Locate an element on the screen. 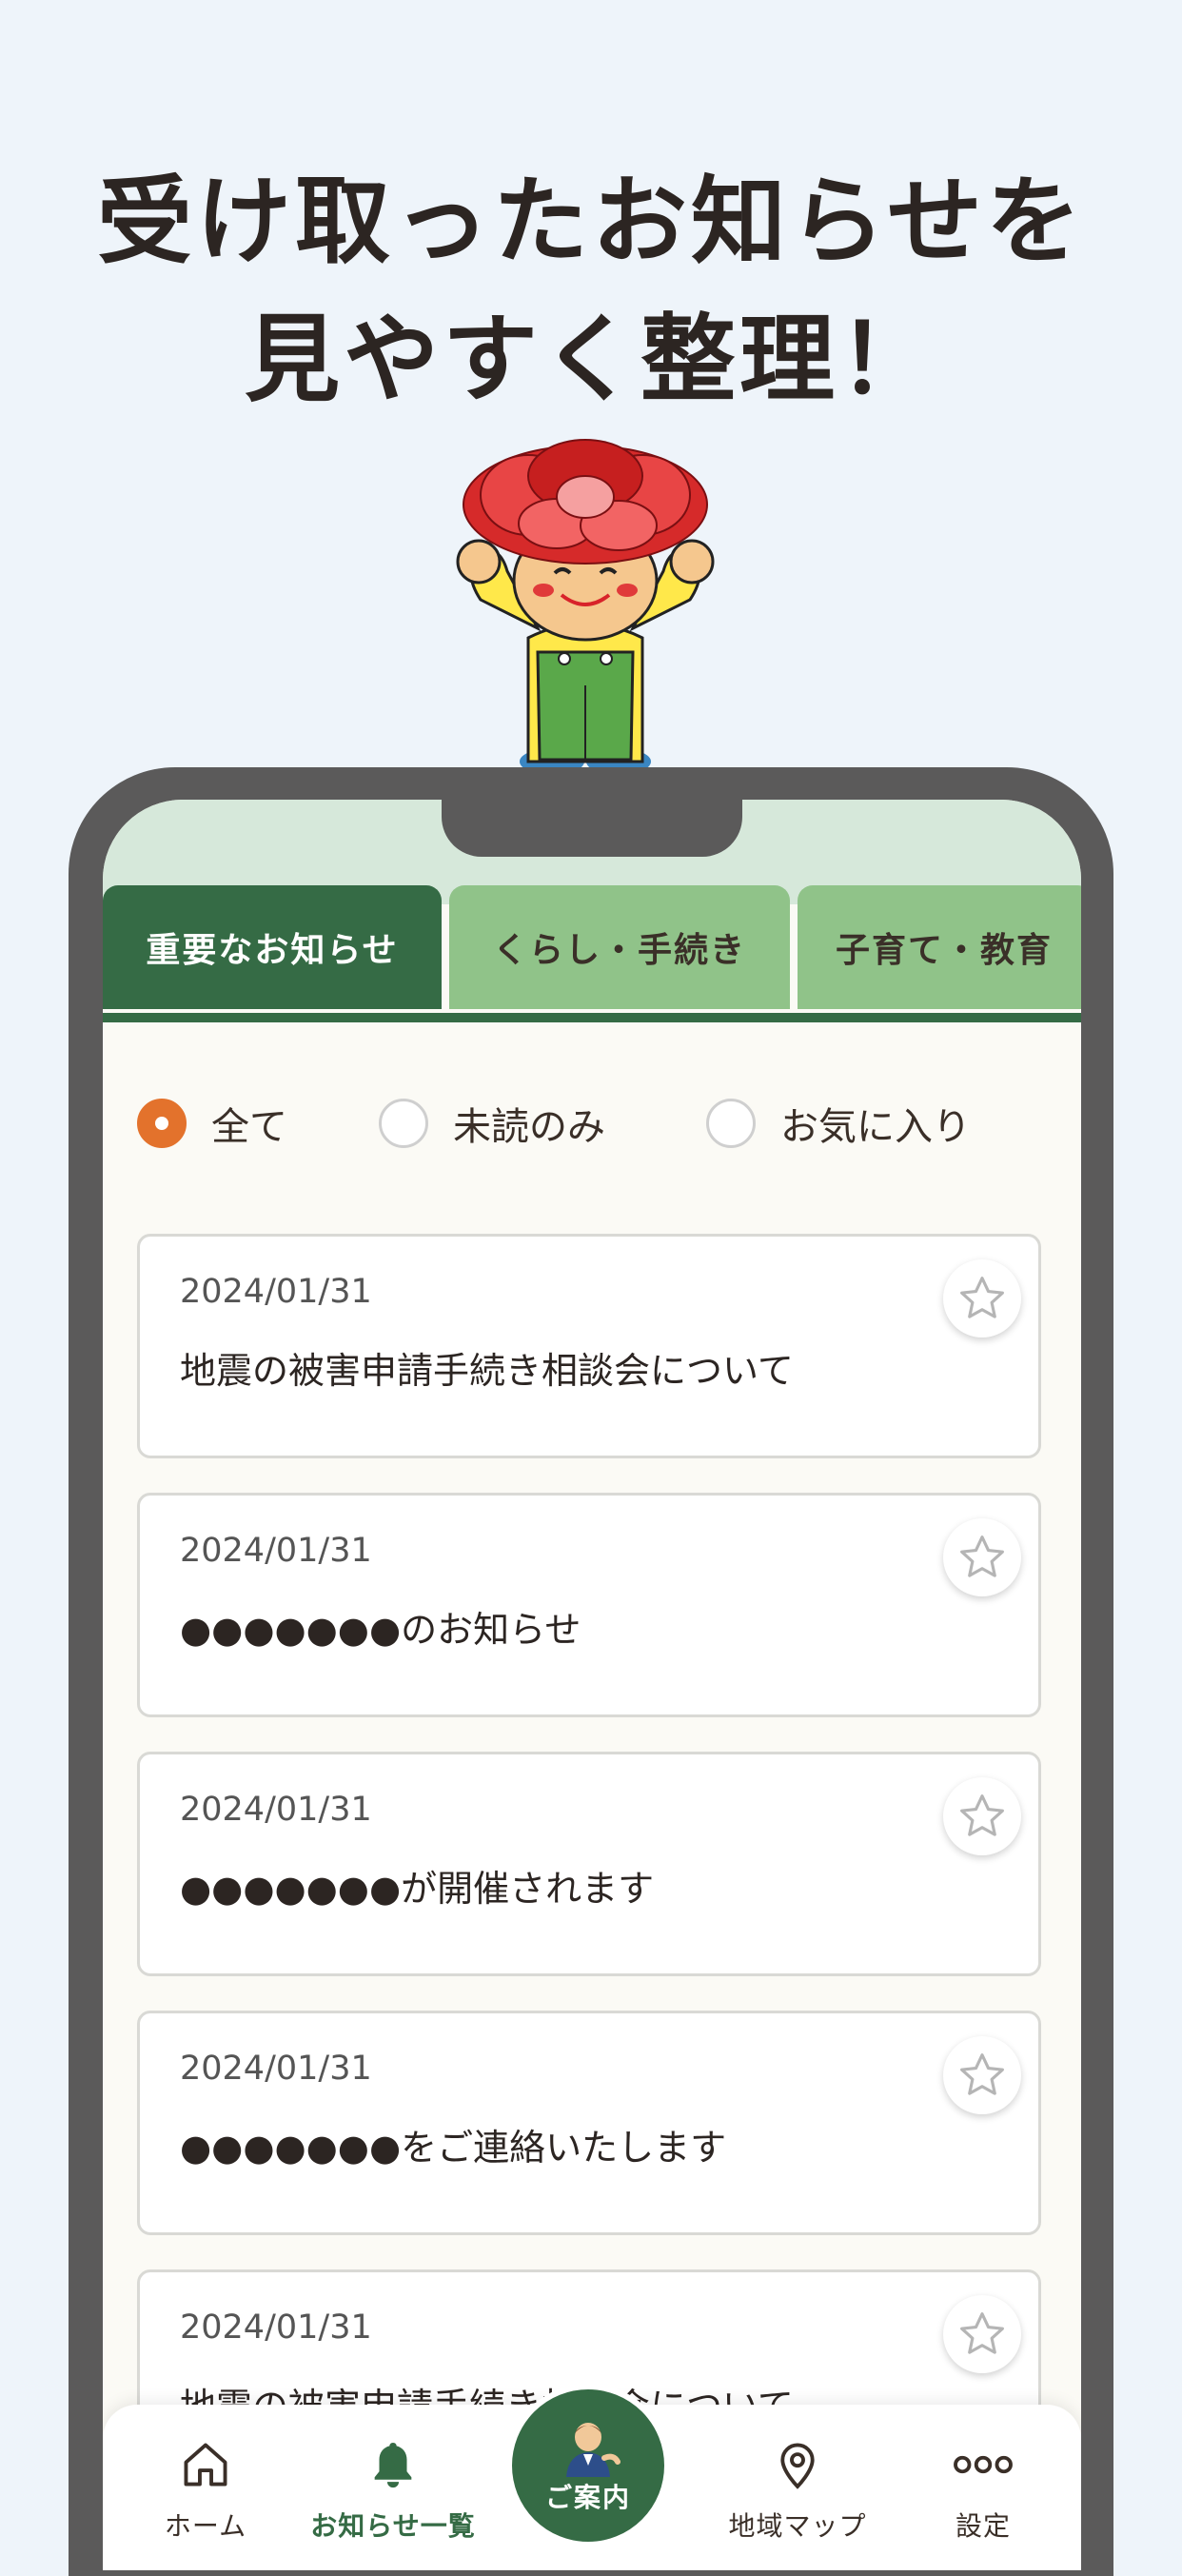  filter-unread-label: 未読のみ is located at coordinates (529, 1127).